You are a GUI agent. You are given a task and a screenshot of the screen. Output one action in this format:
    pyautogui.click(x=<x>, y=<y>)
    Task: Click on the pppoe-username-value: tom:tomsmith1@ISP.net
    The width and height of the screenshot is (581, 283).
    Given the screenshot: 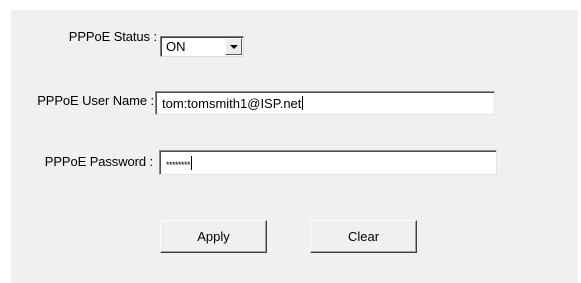 What is the action you would take?
    pyautogui.click(x=233, y=103)
    